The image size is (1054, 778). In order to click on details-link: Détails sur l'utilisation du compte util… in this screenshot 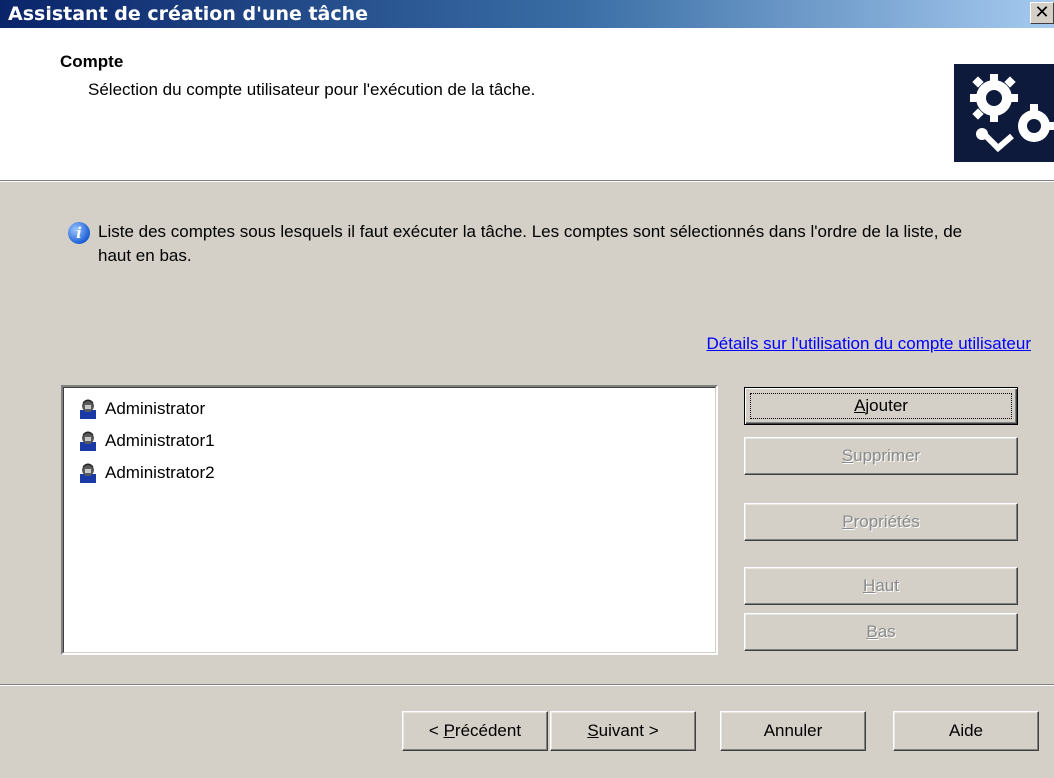, I will do `click(868, 344)`.